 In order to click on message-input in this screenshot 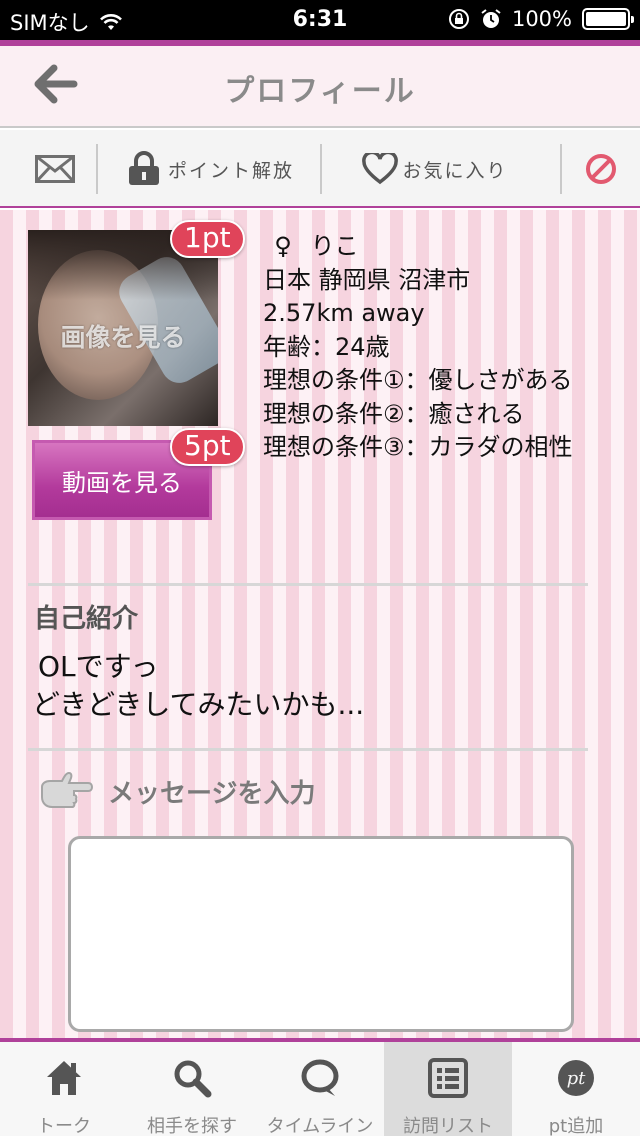, I will do `click(321, 934)`.